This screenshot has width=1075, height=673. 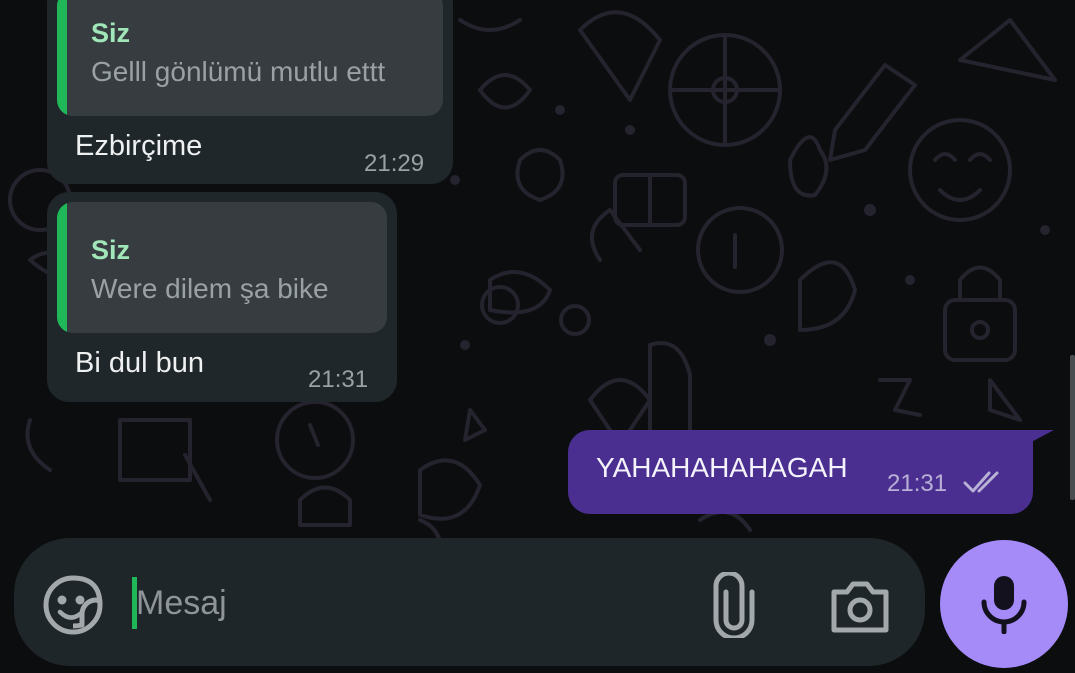 I want to click on paperclip-icon, so click(x=734, y=605).